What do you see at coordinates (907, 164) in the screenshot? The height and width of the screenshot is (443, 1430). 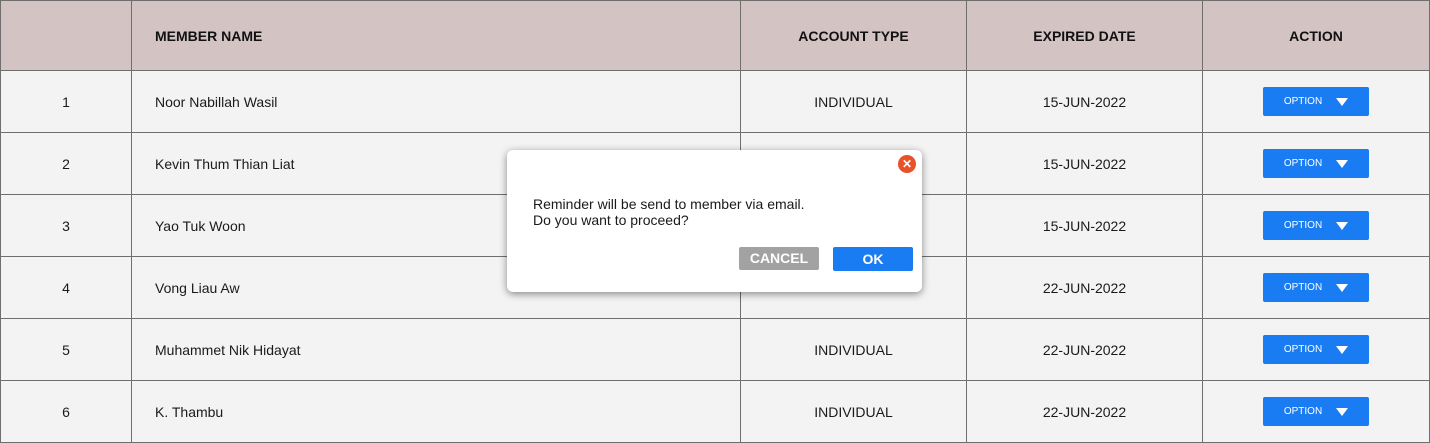 I see `close-icon: ✕` at bounding box center [907, 164].